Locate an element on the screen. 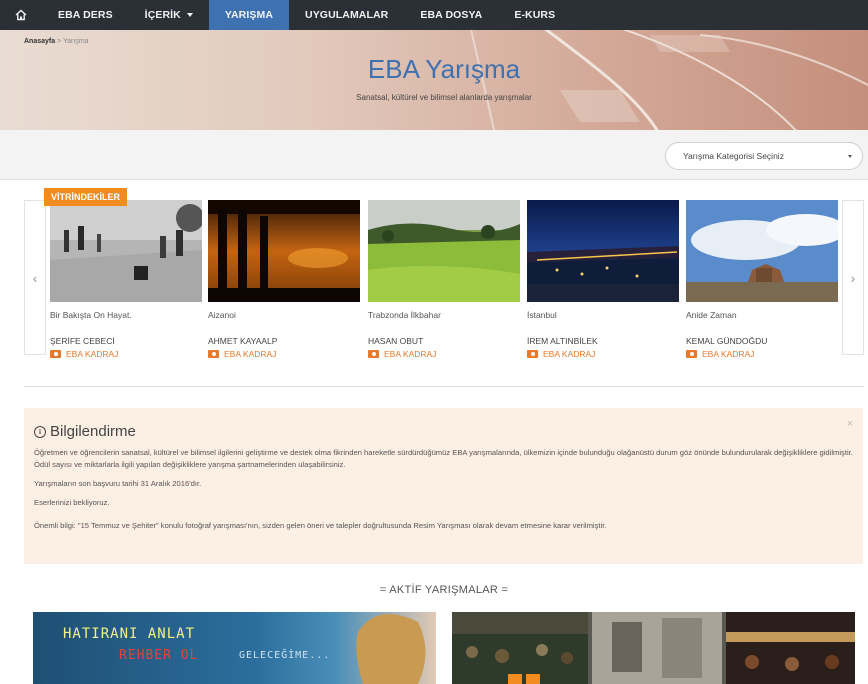 The image size is (868, 684). close-icon: × is located at coordinates (850, 424).